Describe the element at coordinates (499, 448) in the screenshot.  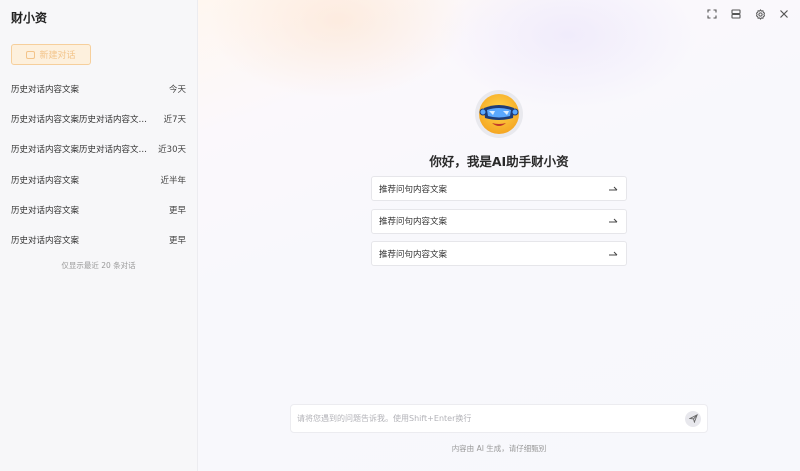
I see `ai-disclaimer: 内容由 AI 生成，请仔细甄别` at that location.